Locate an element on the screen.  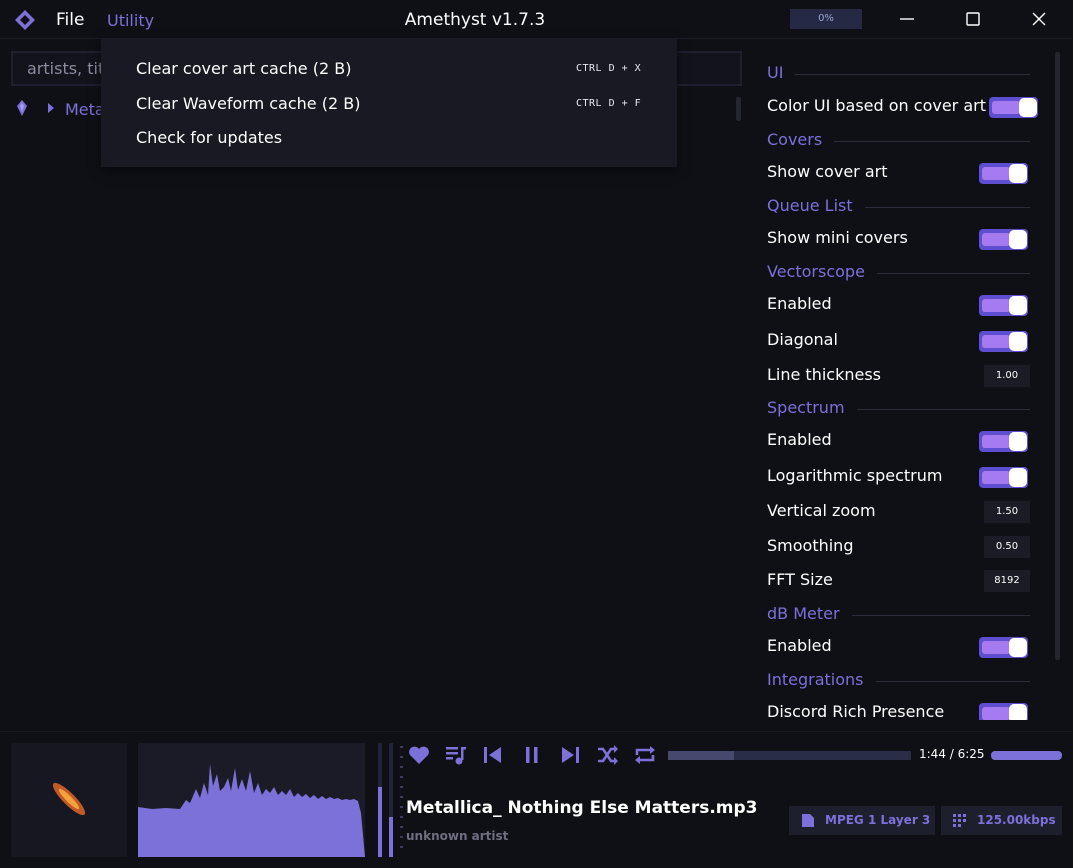
gem-icon is located at coordinates (22, 108).